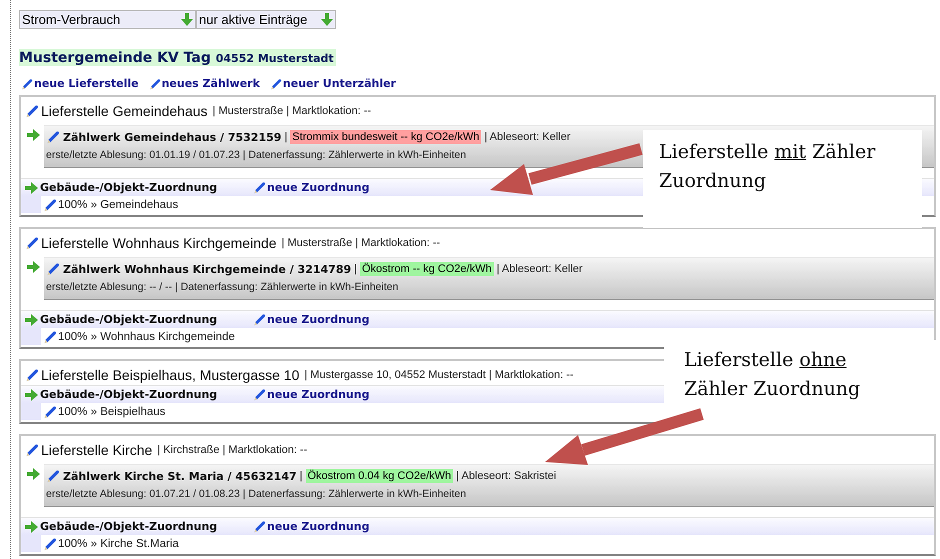 Image resolution: width=940 pixels, height=559 pixels. I want to click on new-entry-link: neues Zählwerk, so click(204, 83).